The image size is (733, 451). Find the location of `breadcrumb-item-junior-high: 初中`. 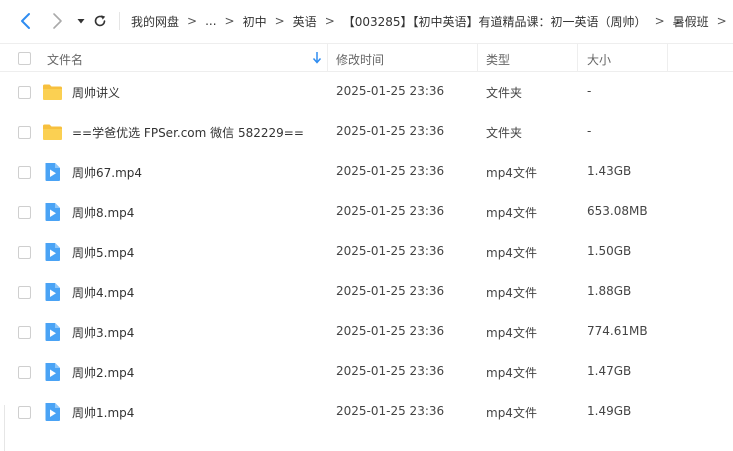

breadcrumb-item-junior-high: 初中 is located at coordinates (255, 21).